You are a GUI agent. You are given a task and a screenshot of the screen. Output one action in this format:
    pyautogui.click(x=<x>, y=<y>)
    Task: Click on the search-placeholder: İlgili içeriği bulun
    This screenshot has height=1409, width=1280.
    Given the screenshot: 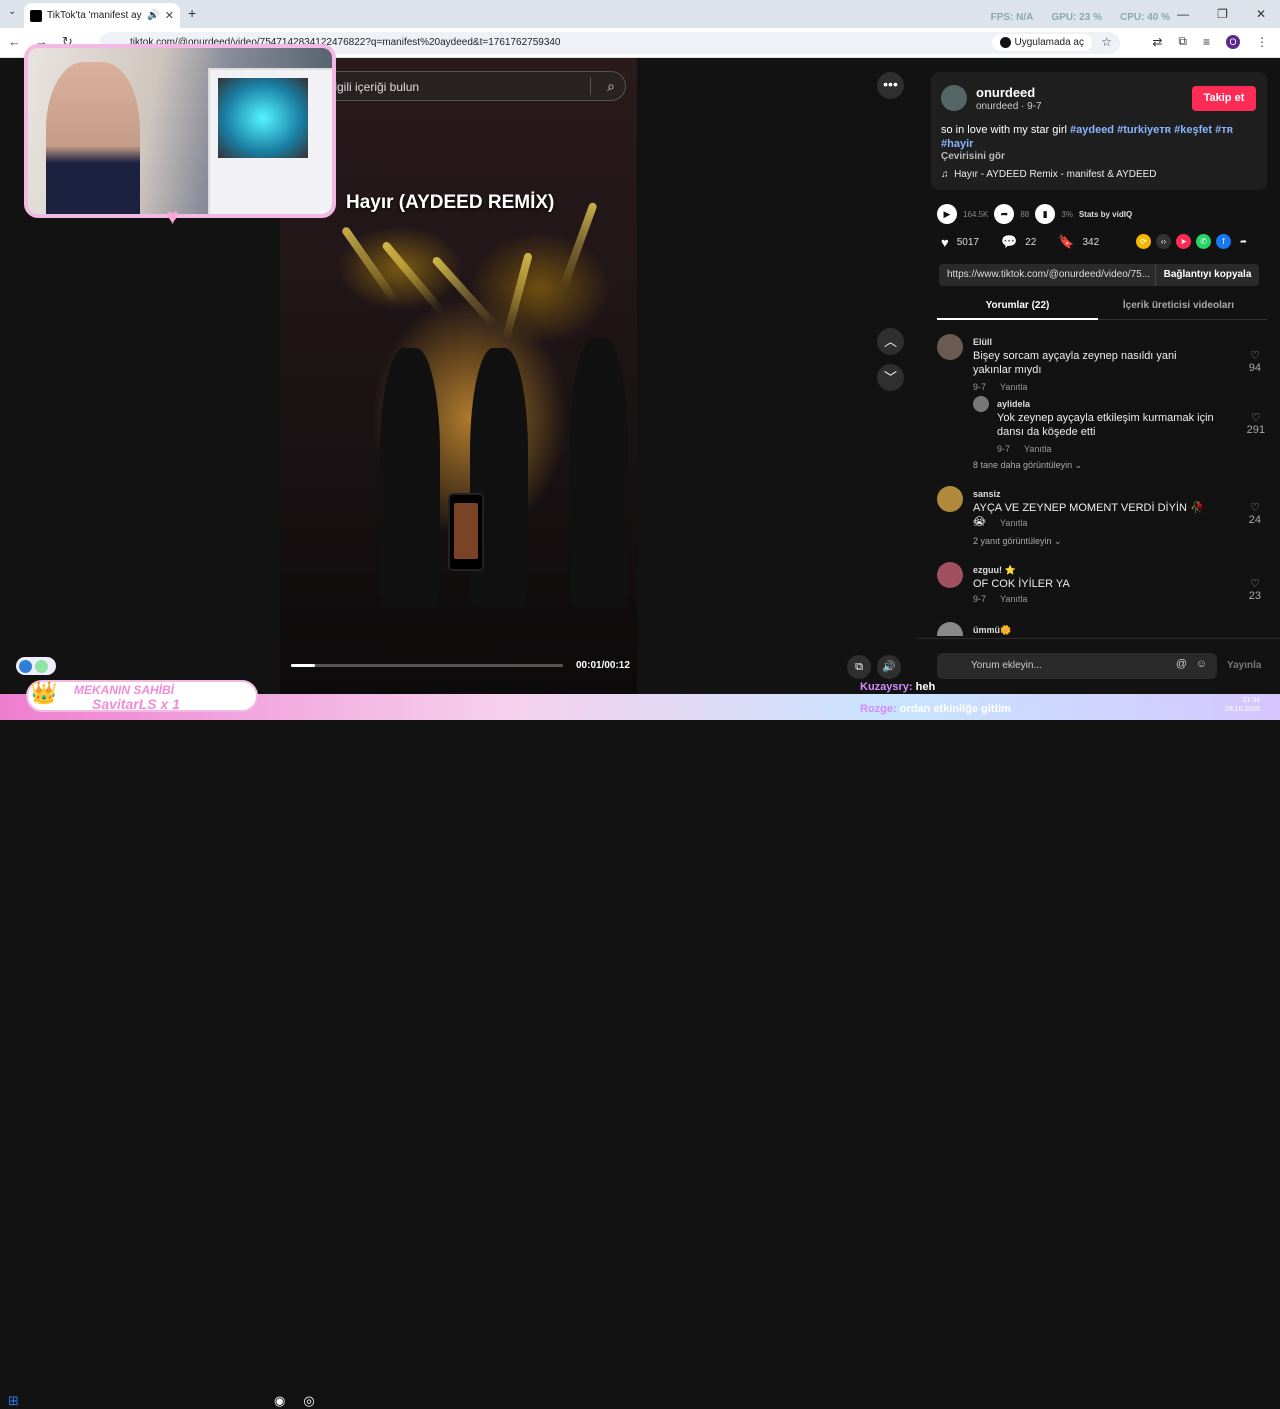 What is the action you would take?
    pyautogui.click(x=375, y=87)
    